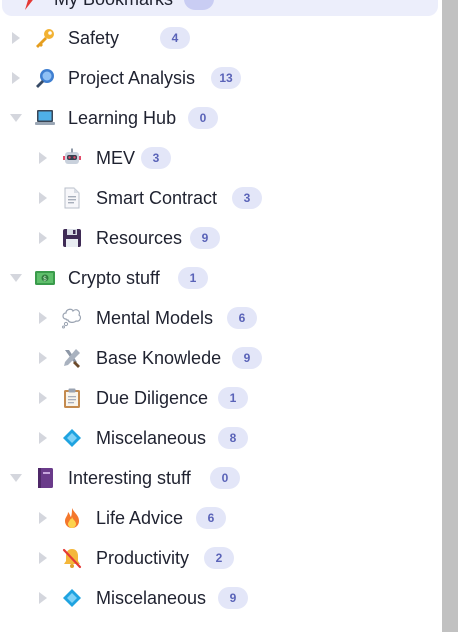 Image resolution: width=470 pixels, height=632 pixels. What do you see at coordinates (140, 518) in the screenshot?
I see `tree-item-label: Life Advice` at bounding box center [140, 518].